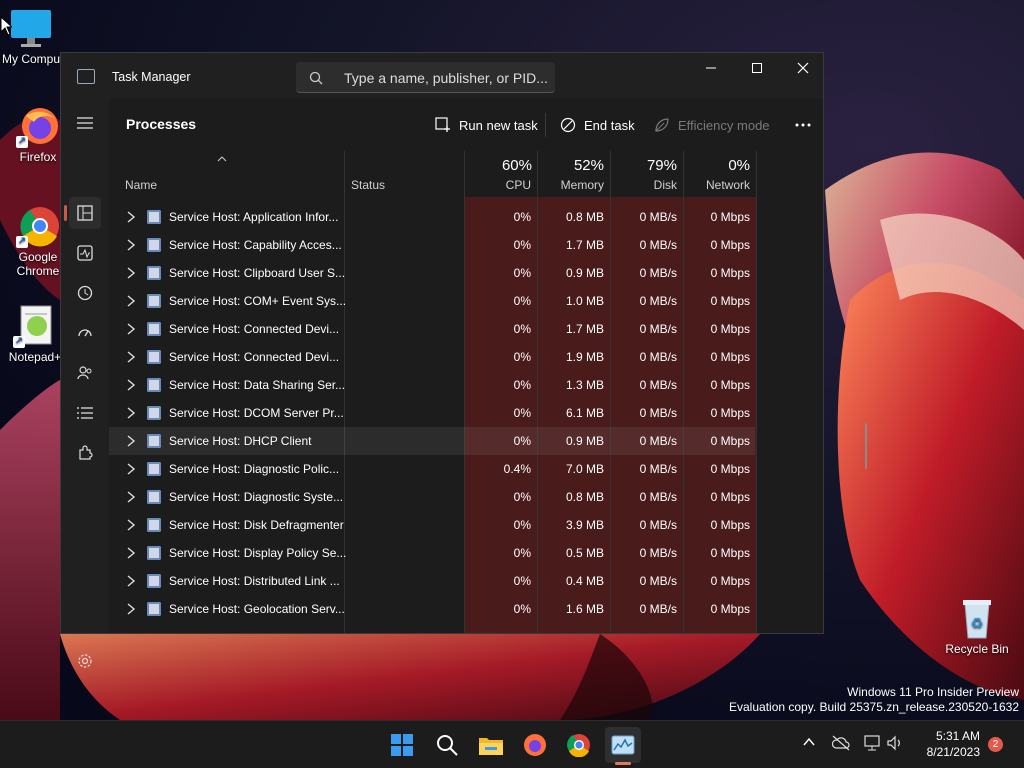 The height and width of the screenshot is (768, 1024). What do you see at coordinates (85, 413) in the screenshot?
I see `nav-details` at bounding box center [85, 413].